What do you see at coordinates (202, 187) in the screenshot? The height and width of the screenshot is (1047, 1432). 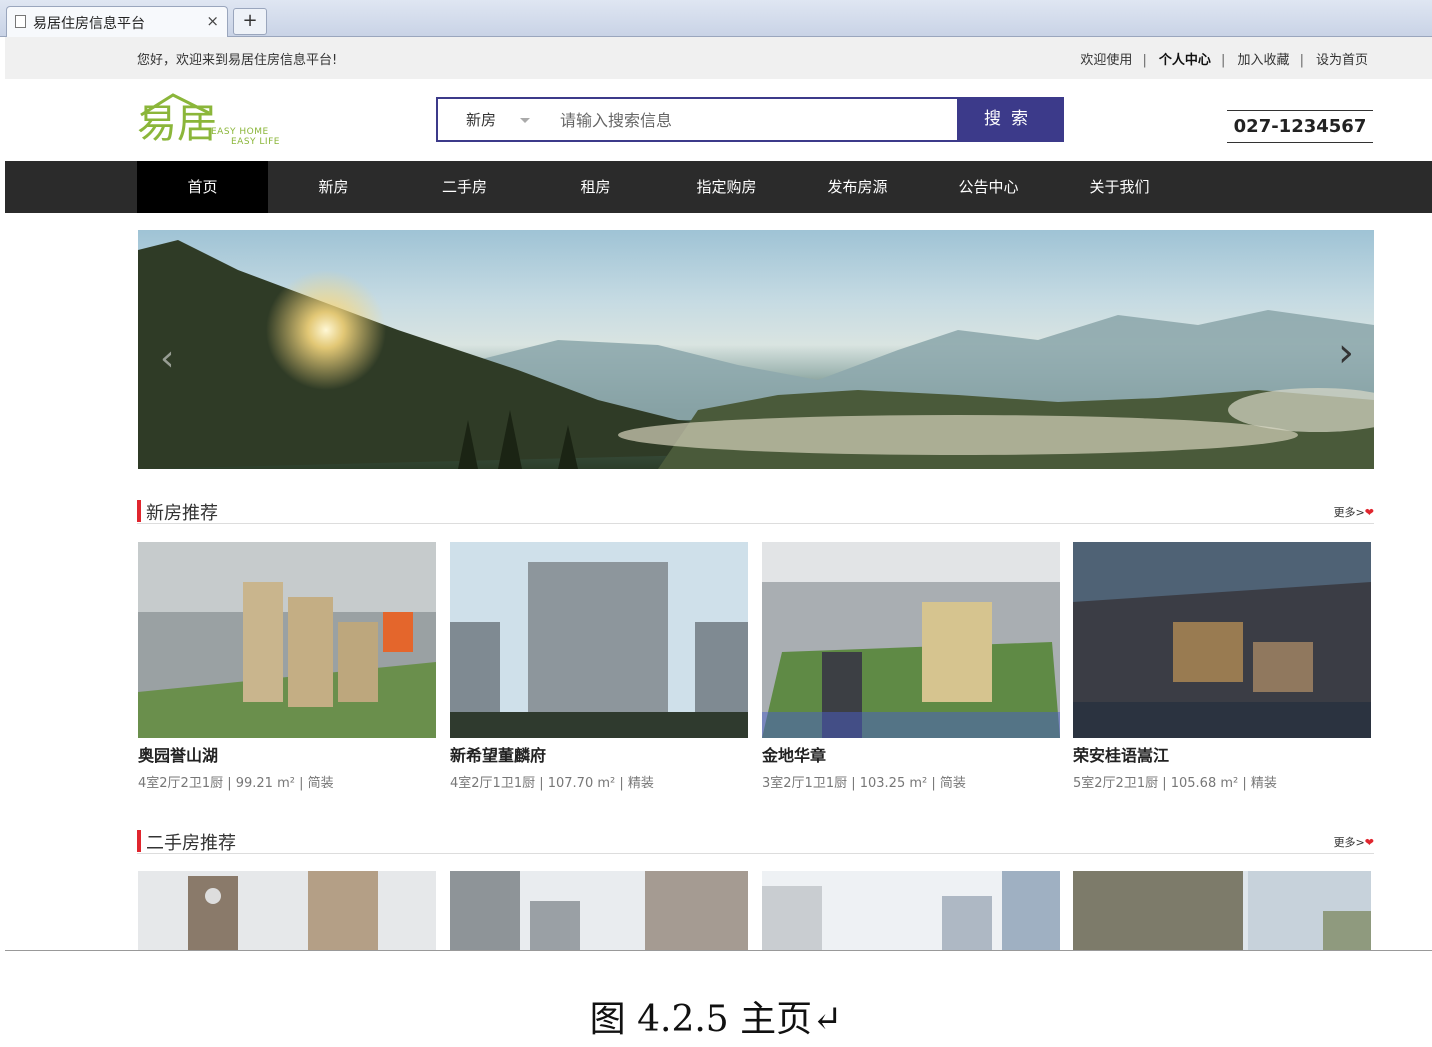 I see `nav-item-home: 首页` at bounding box center [202, 187].